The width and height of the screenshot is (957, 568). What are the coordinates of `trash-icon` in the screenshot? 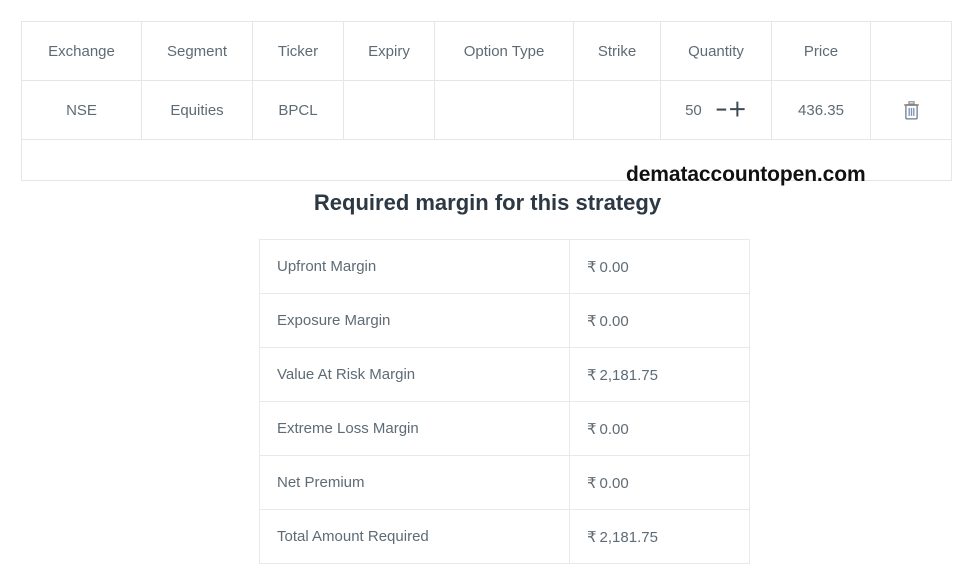 It's located at (911, 110).